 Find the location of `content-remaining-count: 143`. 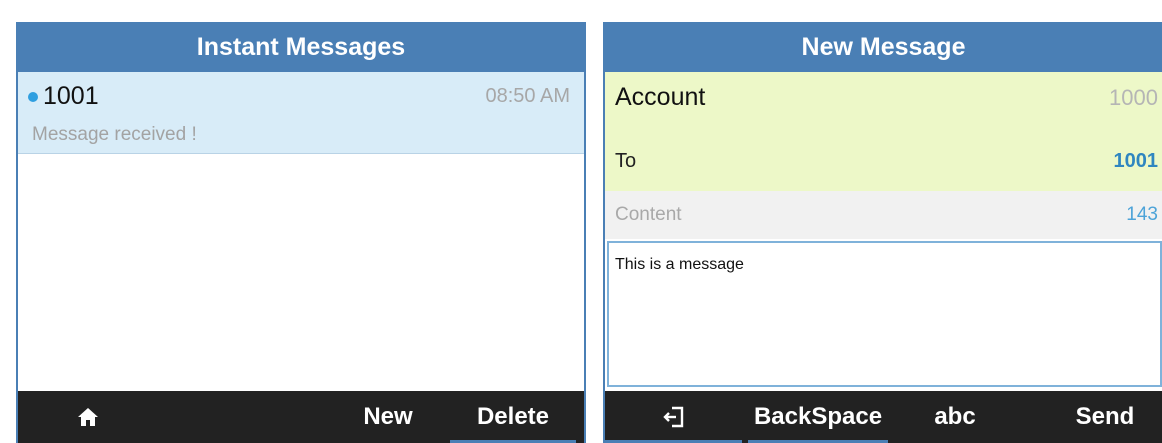

content-remaining-count: 143 is located at coordinates (1142, 214).